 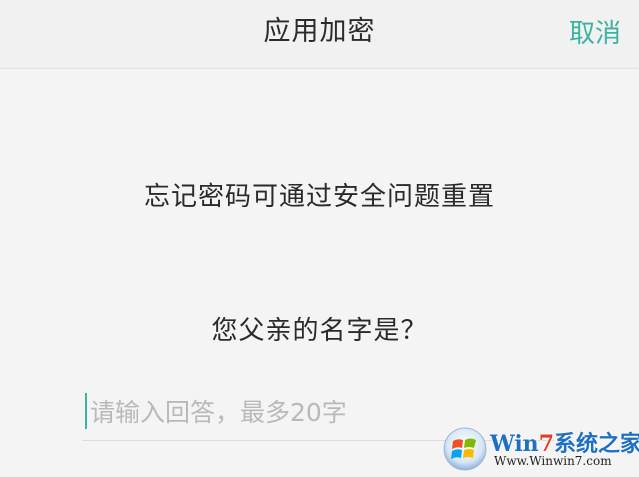 I want to click on windows-logo-icon, so click(x=465, y=449).